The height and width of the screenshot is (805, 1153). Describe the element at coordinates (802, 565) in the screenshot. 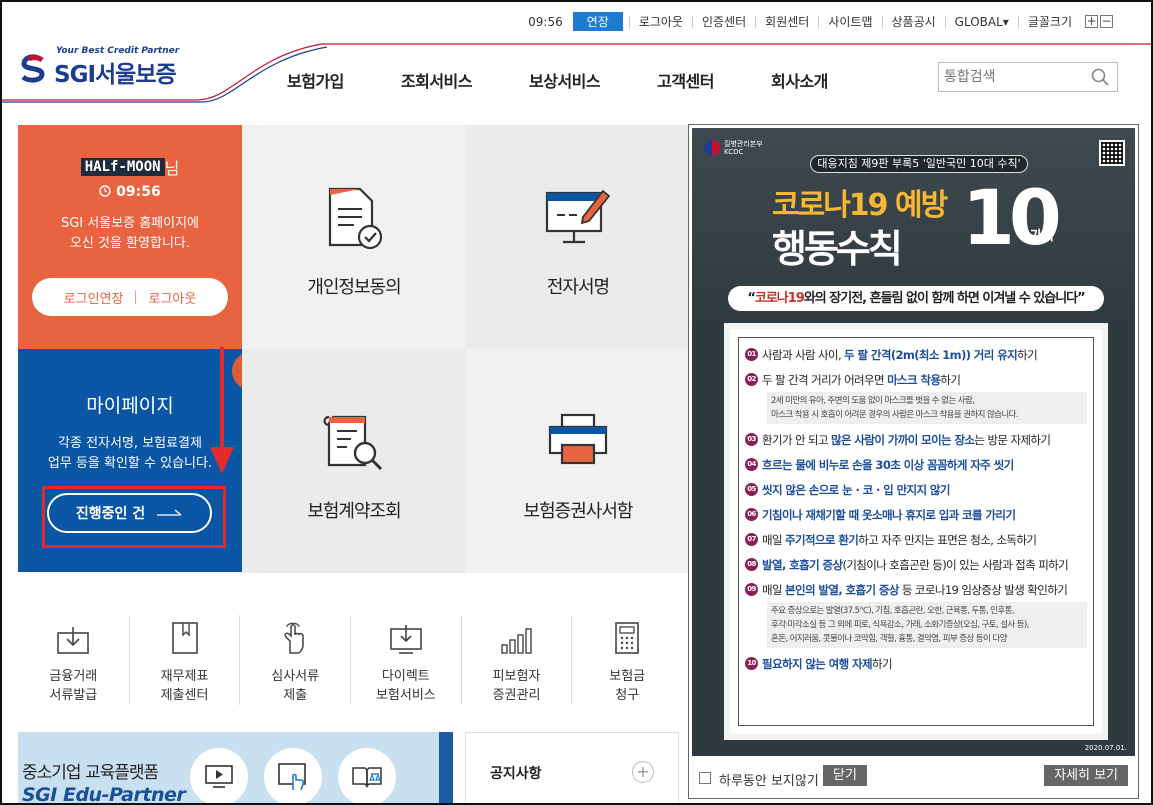

I see `rule-text-b: 발열, 호흡기 증상` at that location.